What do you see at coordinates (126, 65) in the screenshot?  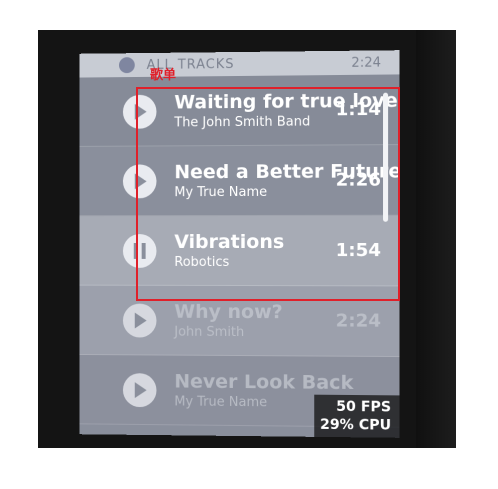 I see `header-icon` at bounding box center [126, 65].